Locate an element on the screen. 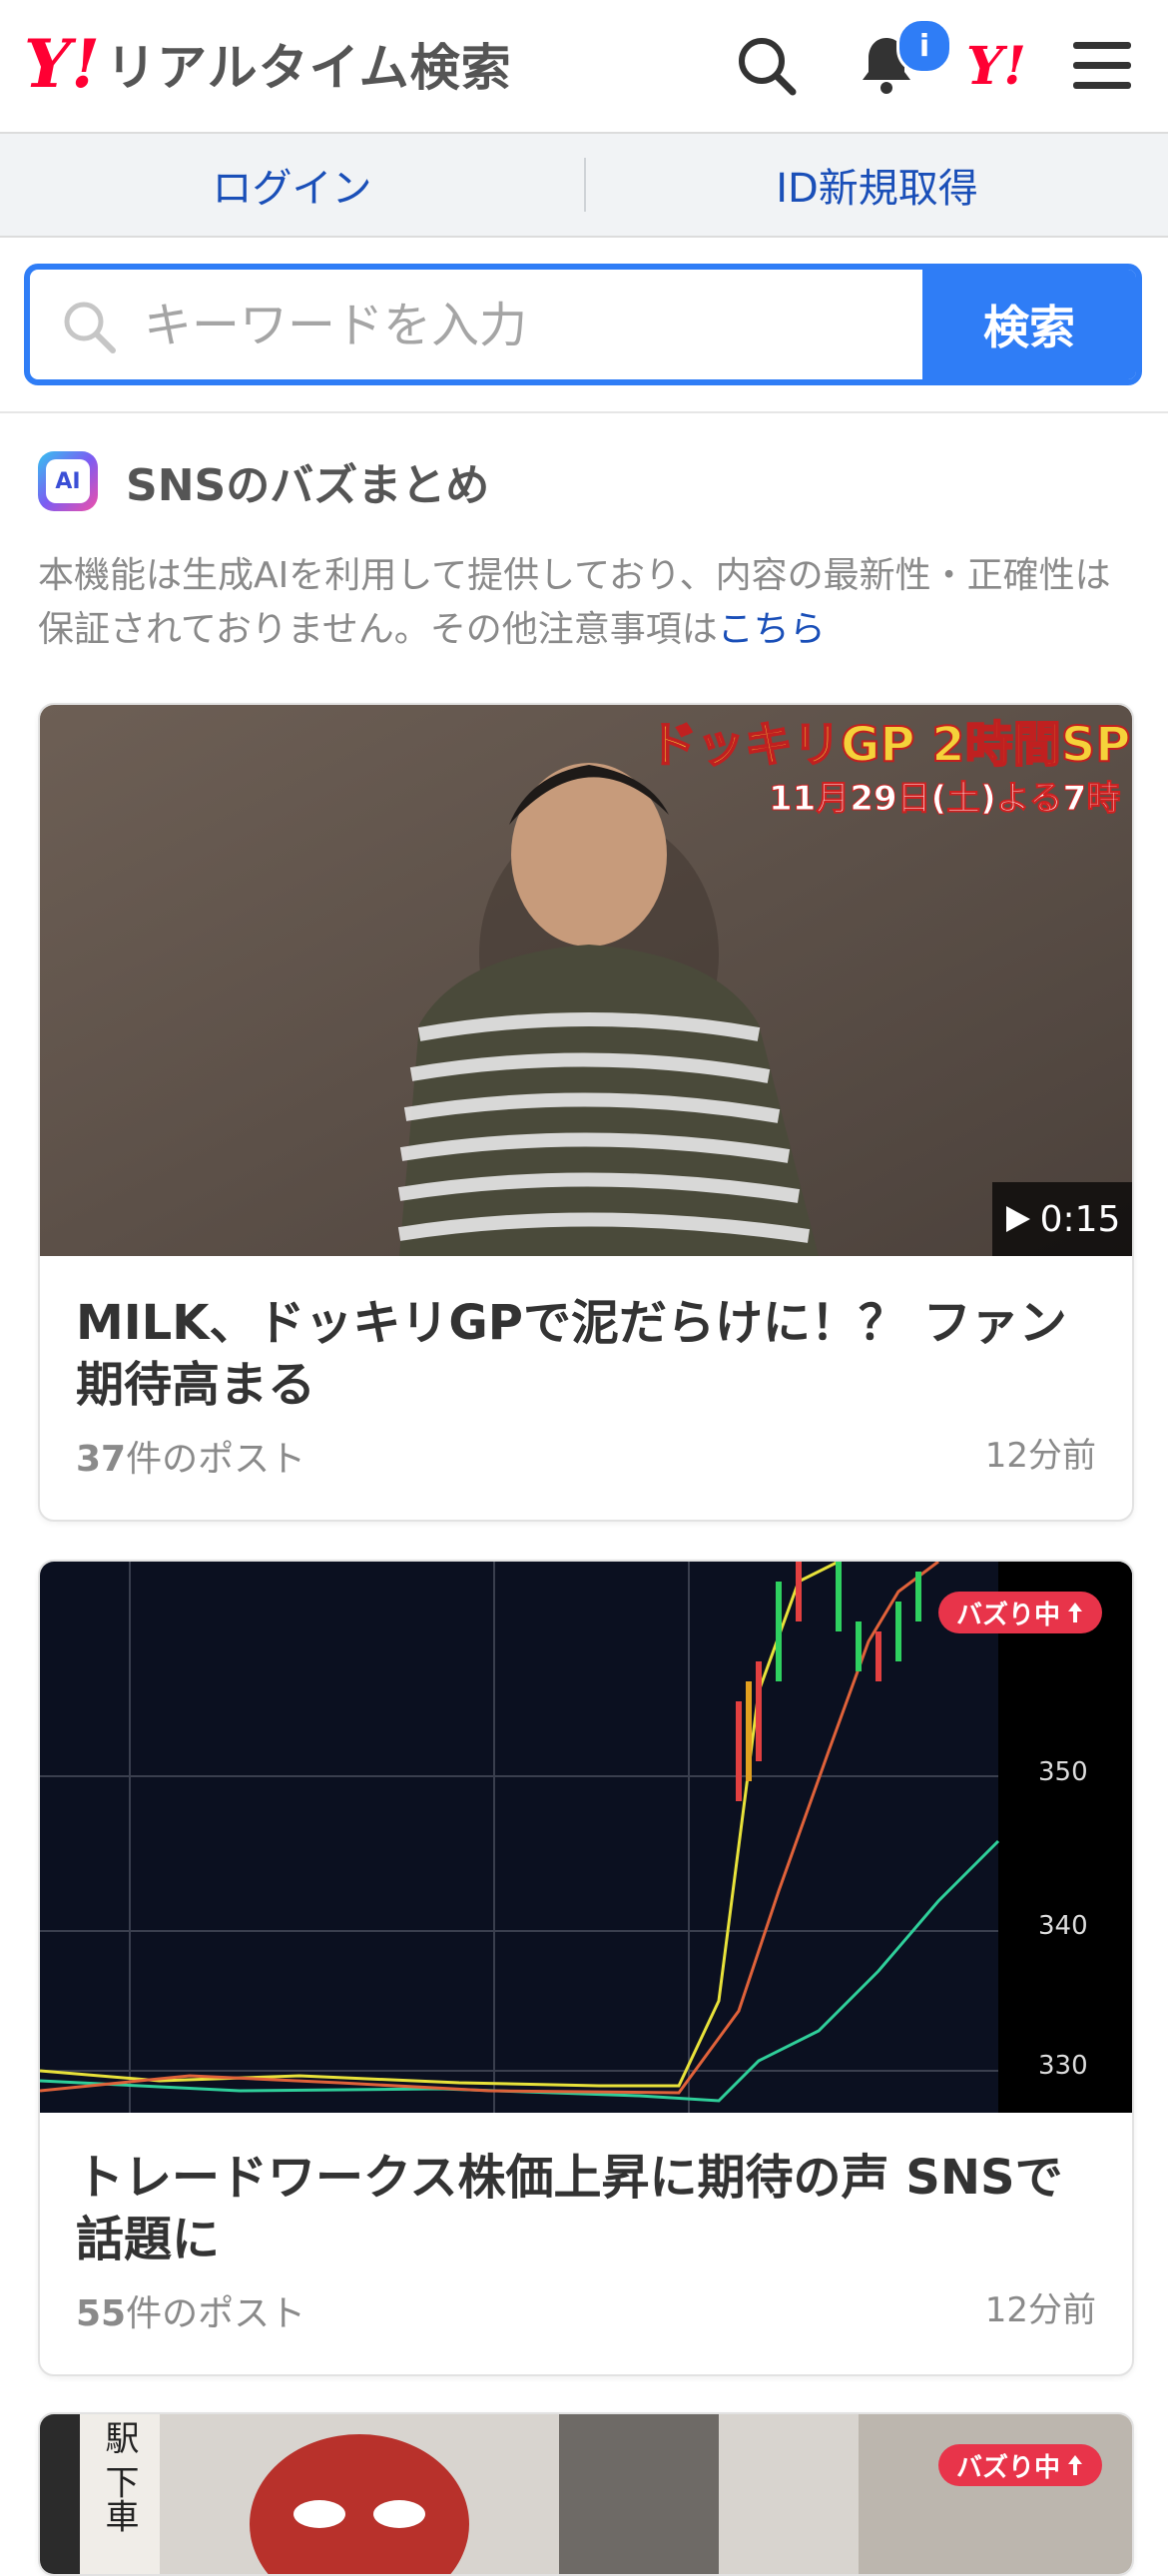  yahoo-realtime-logo: Y! リアルタイム検索 is located at coordinates (268, 64).